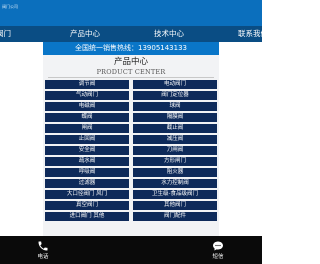 This screenshot has height=264, width=320. I want to click on product-link: 过滤器, so click(87, 183).